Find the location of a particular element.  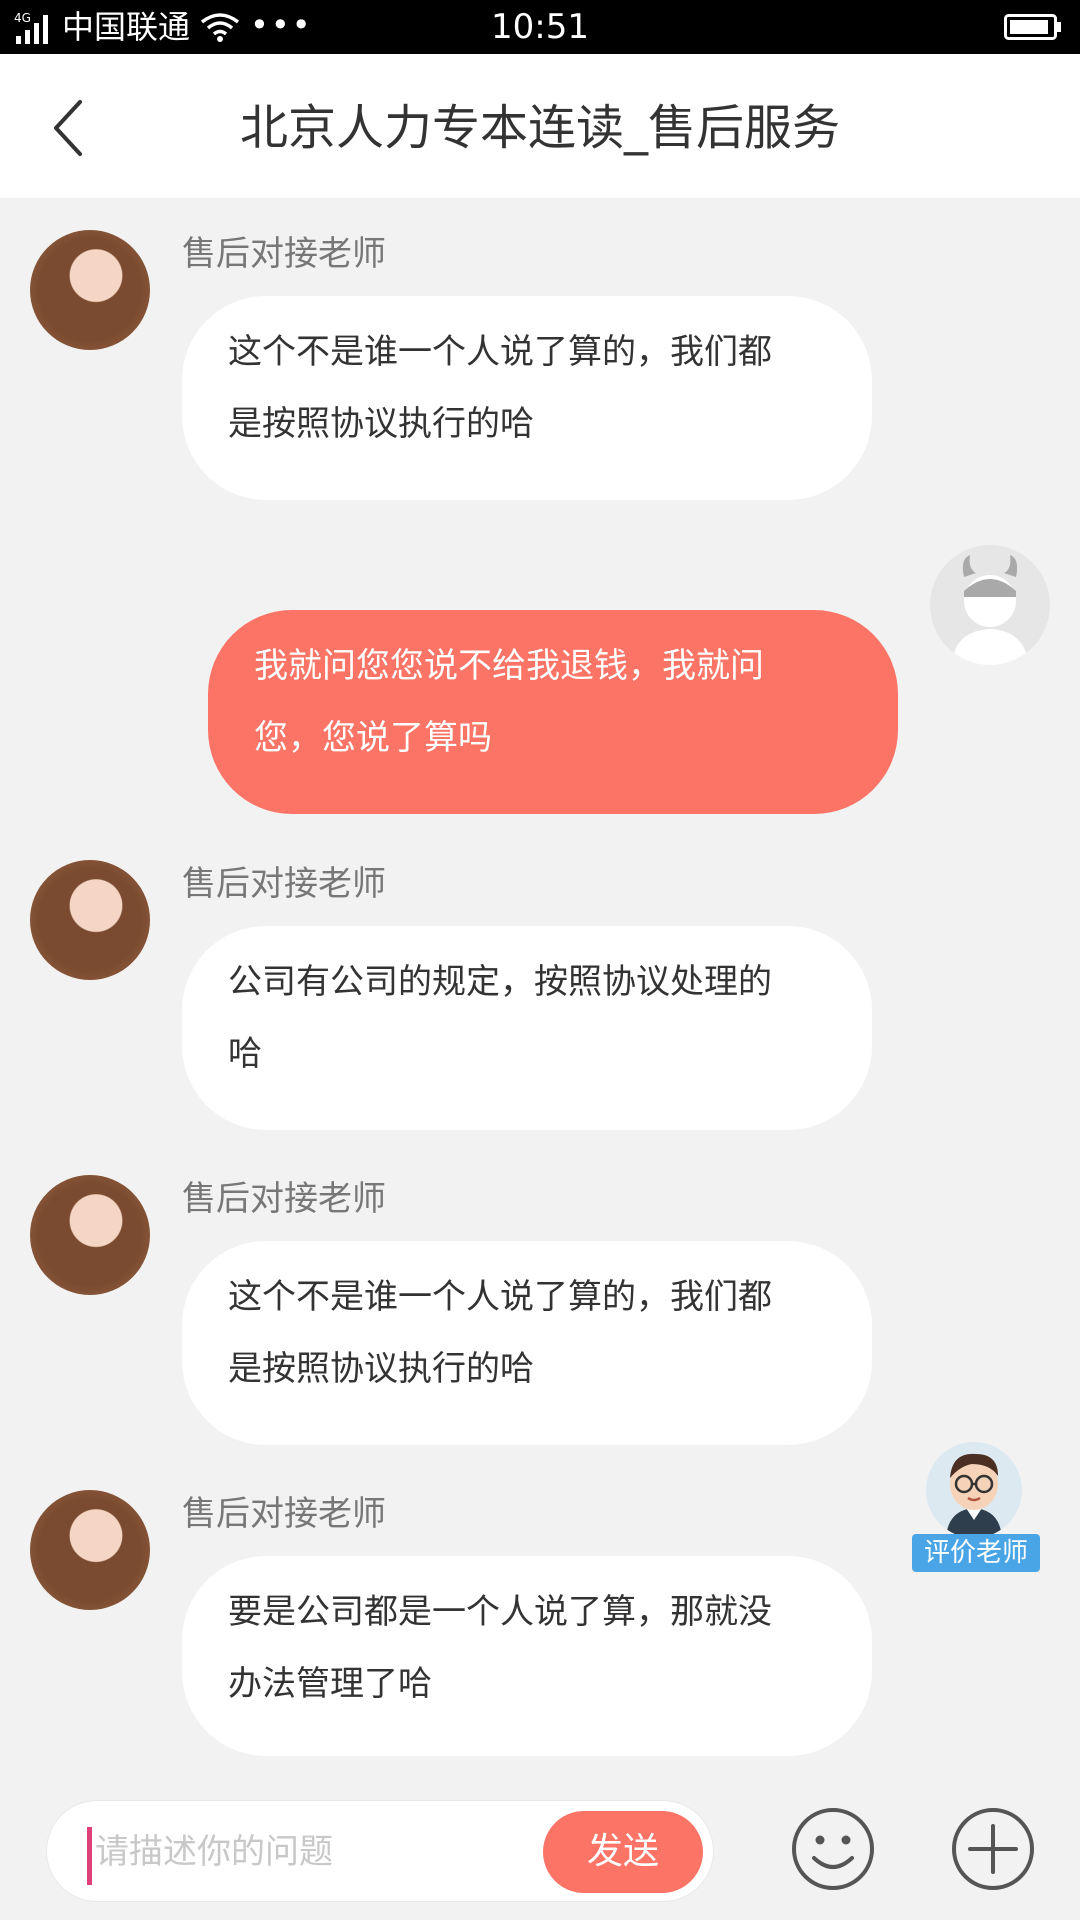

nav-header: 北京人力专本连读_售后服务 is located at coordinates (540, 126).